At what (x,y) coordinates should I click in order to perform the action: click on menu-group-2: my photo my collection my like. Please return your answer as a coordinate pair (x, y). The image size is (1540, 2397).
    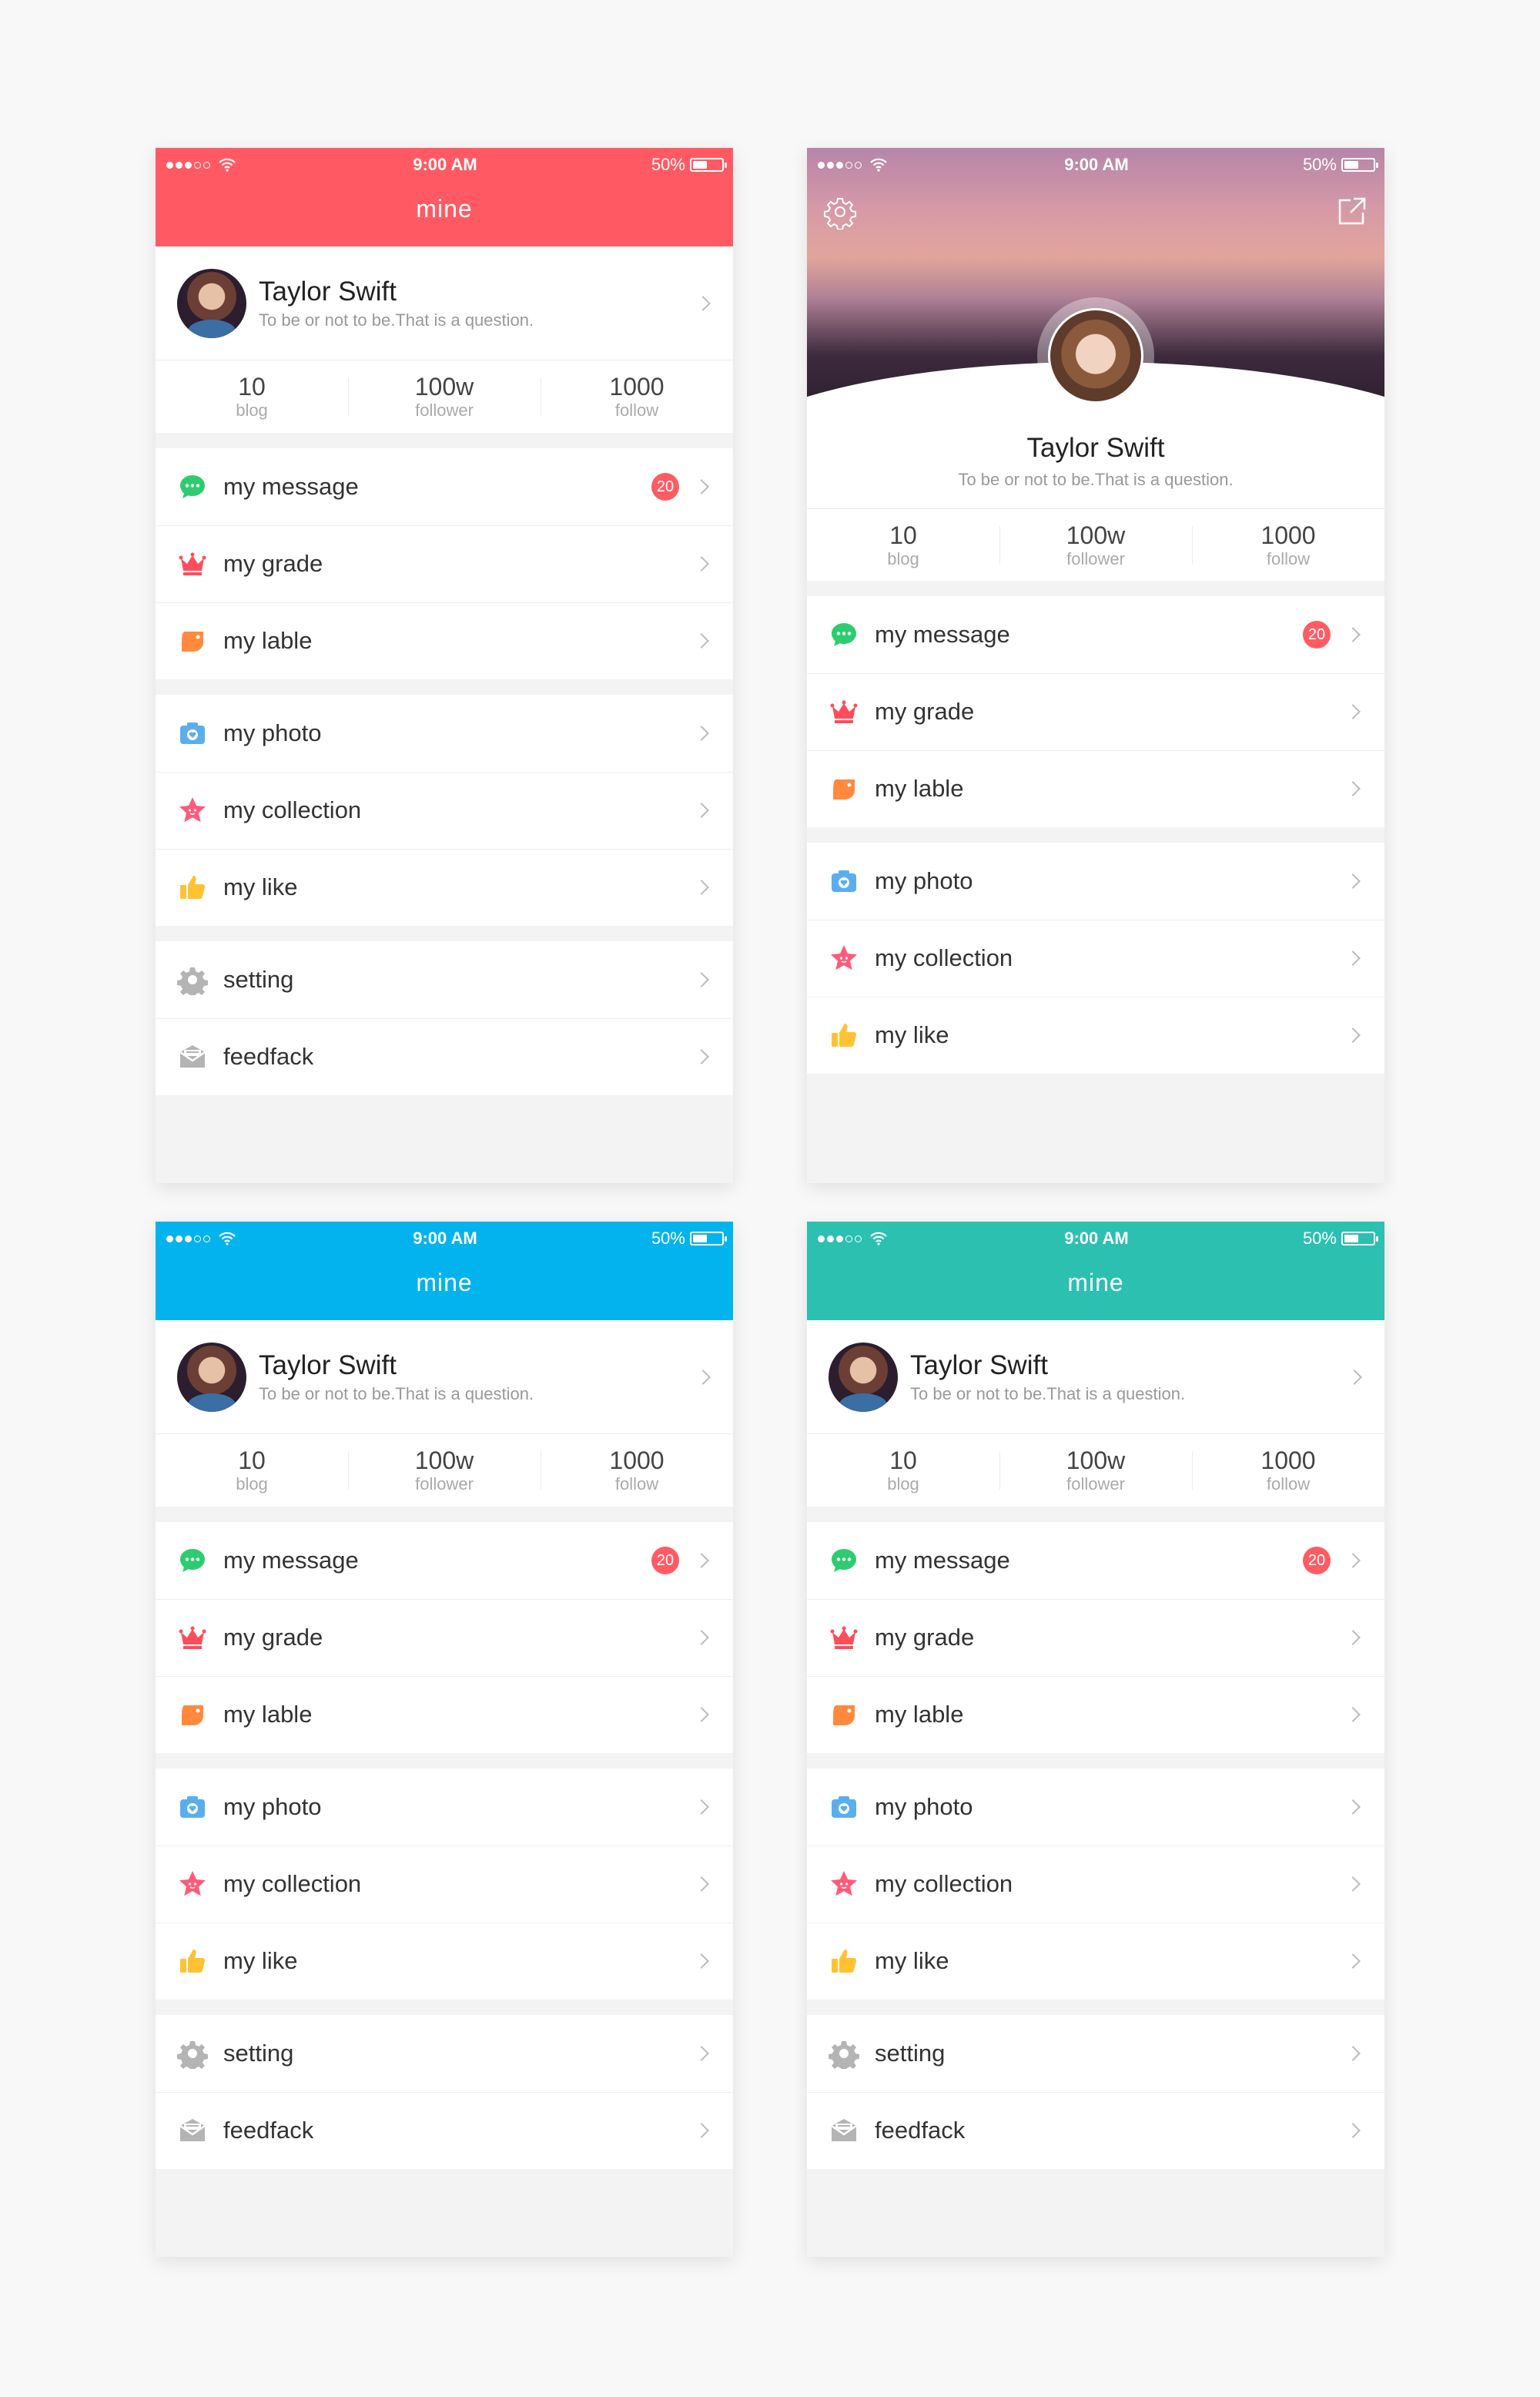
    Looking at the image, I should click on (444, 810).